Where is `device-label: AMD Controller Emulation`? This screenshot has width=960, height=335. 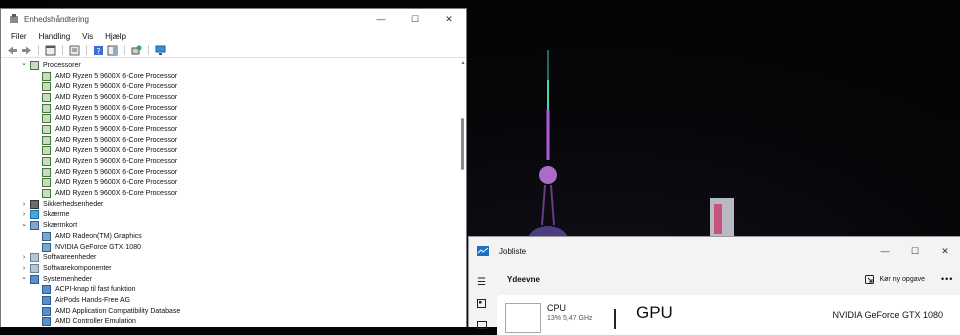 device-label: AMD Controller Emulation is located at coordinates (95, 322).